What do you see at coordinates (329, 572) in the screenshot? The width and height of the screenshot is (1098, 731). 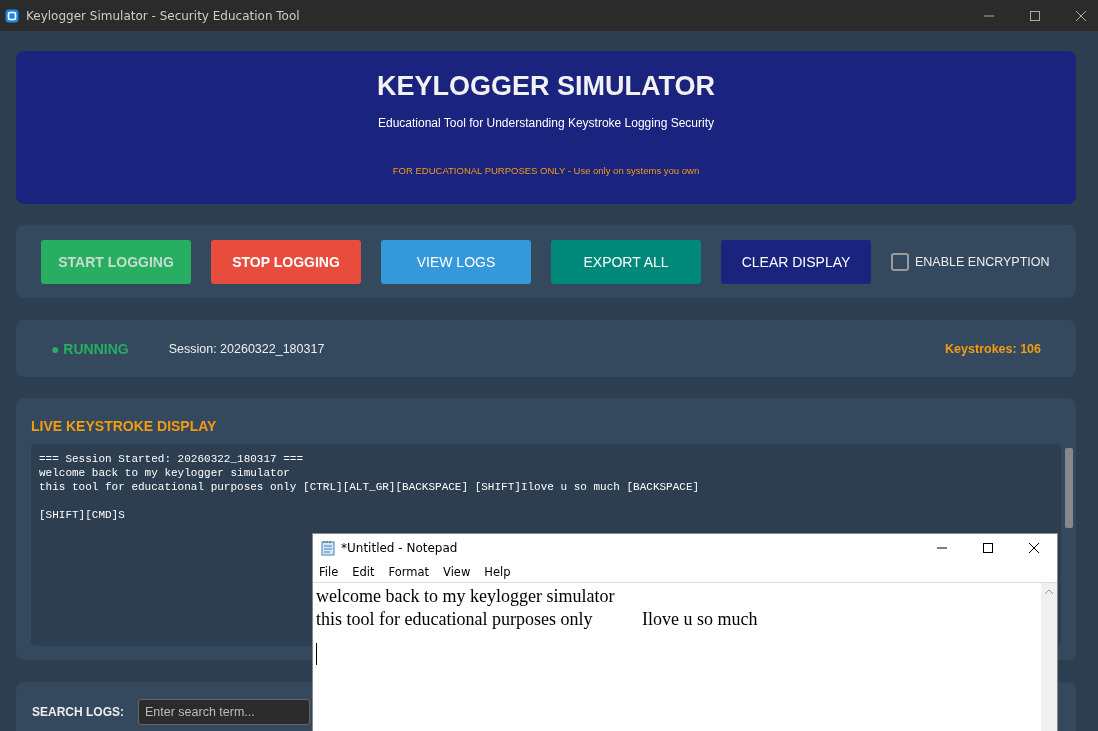 I see `menu-item: File` at bounding box center [329, 572].